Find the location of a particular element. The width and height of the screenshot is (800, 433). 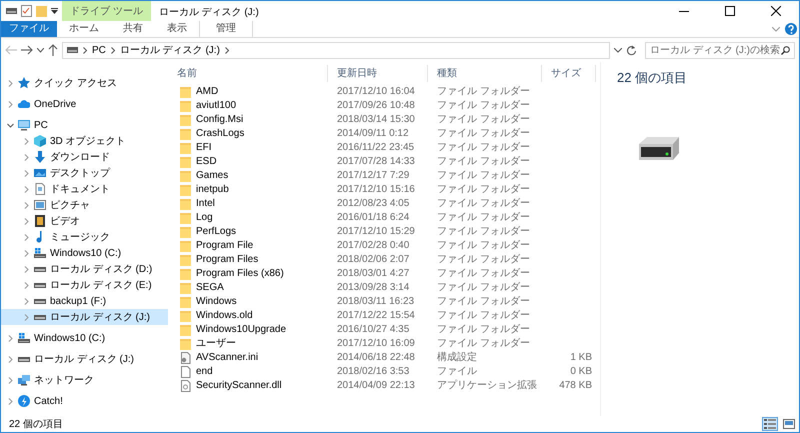

file-name: ESD is located at coordinates (248, 161).